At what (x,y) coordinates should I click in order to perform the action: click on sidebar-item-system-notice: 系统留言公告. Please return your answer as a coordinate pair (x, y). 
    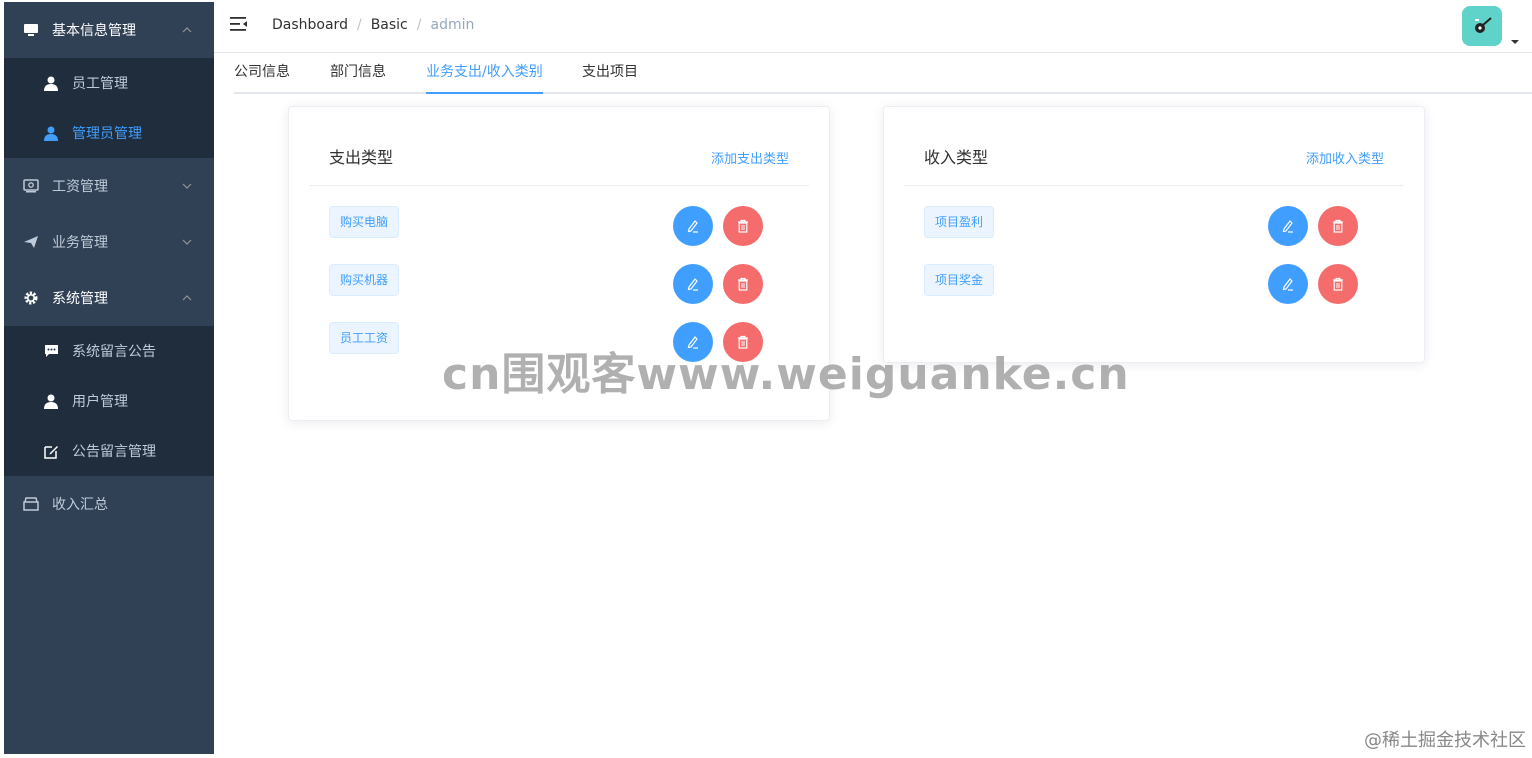
    Looking at the image, I should click on (109, 351).